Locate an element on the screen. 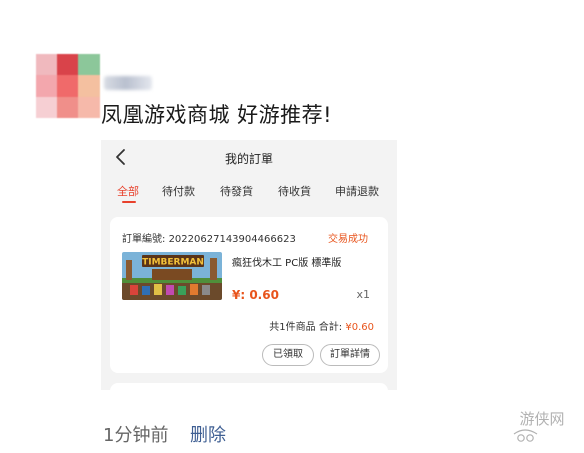  summary-total: ¥0.60 is located at coordinates (359, 327).